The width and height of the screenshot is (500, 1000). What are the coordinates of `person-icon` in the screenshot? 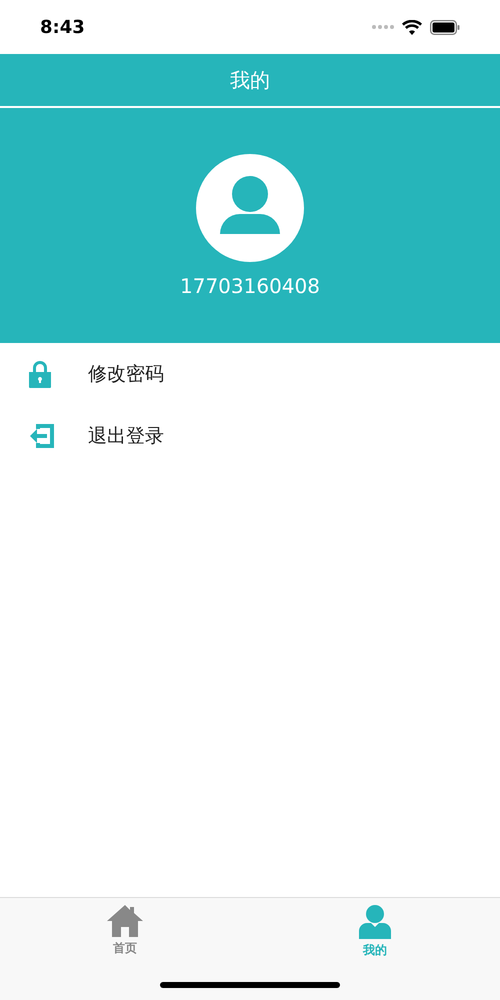 It's located at (375, 922).